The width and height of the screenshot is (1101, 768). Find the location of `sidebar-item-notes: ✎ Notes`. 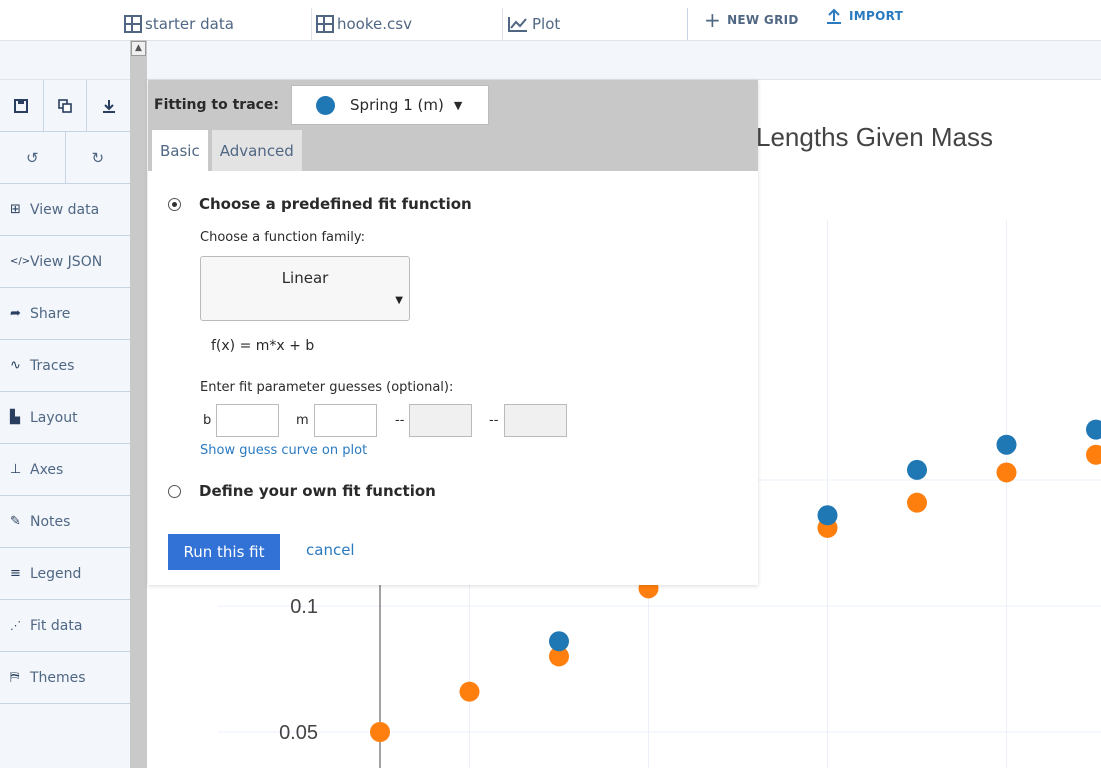

sidebar-item-notes: ✎ Notes is located at coordinates (65, 522).